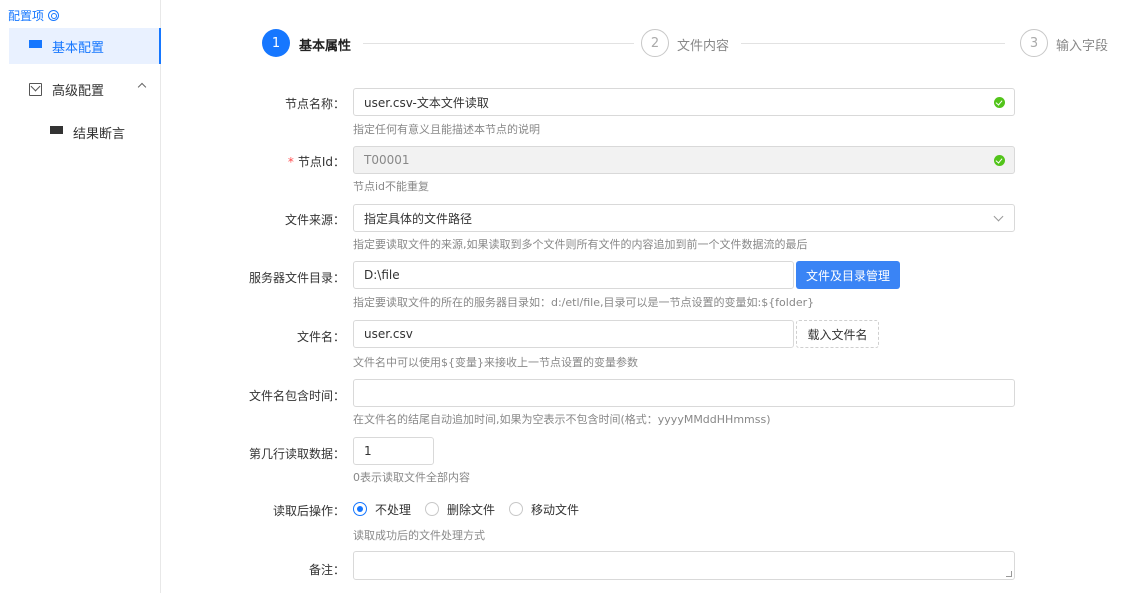 This screenshot has height=593, width=1135. I want to click on radio-no-process: 不处理, so click(382, 509).